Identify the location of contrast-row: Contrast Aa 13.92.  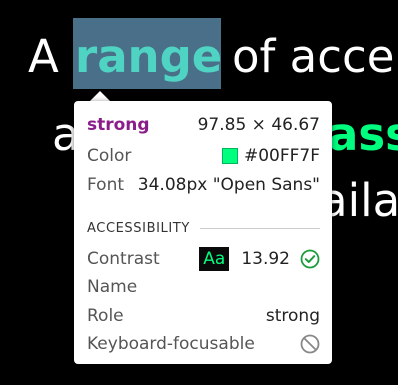
(203, 259).